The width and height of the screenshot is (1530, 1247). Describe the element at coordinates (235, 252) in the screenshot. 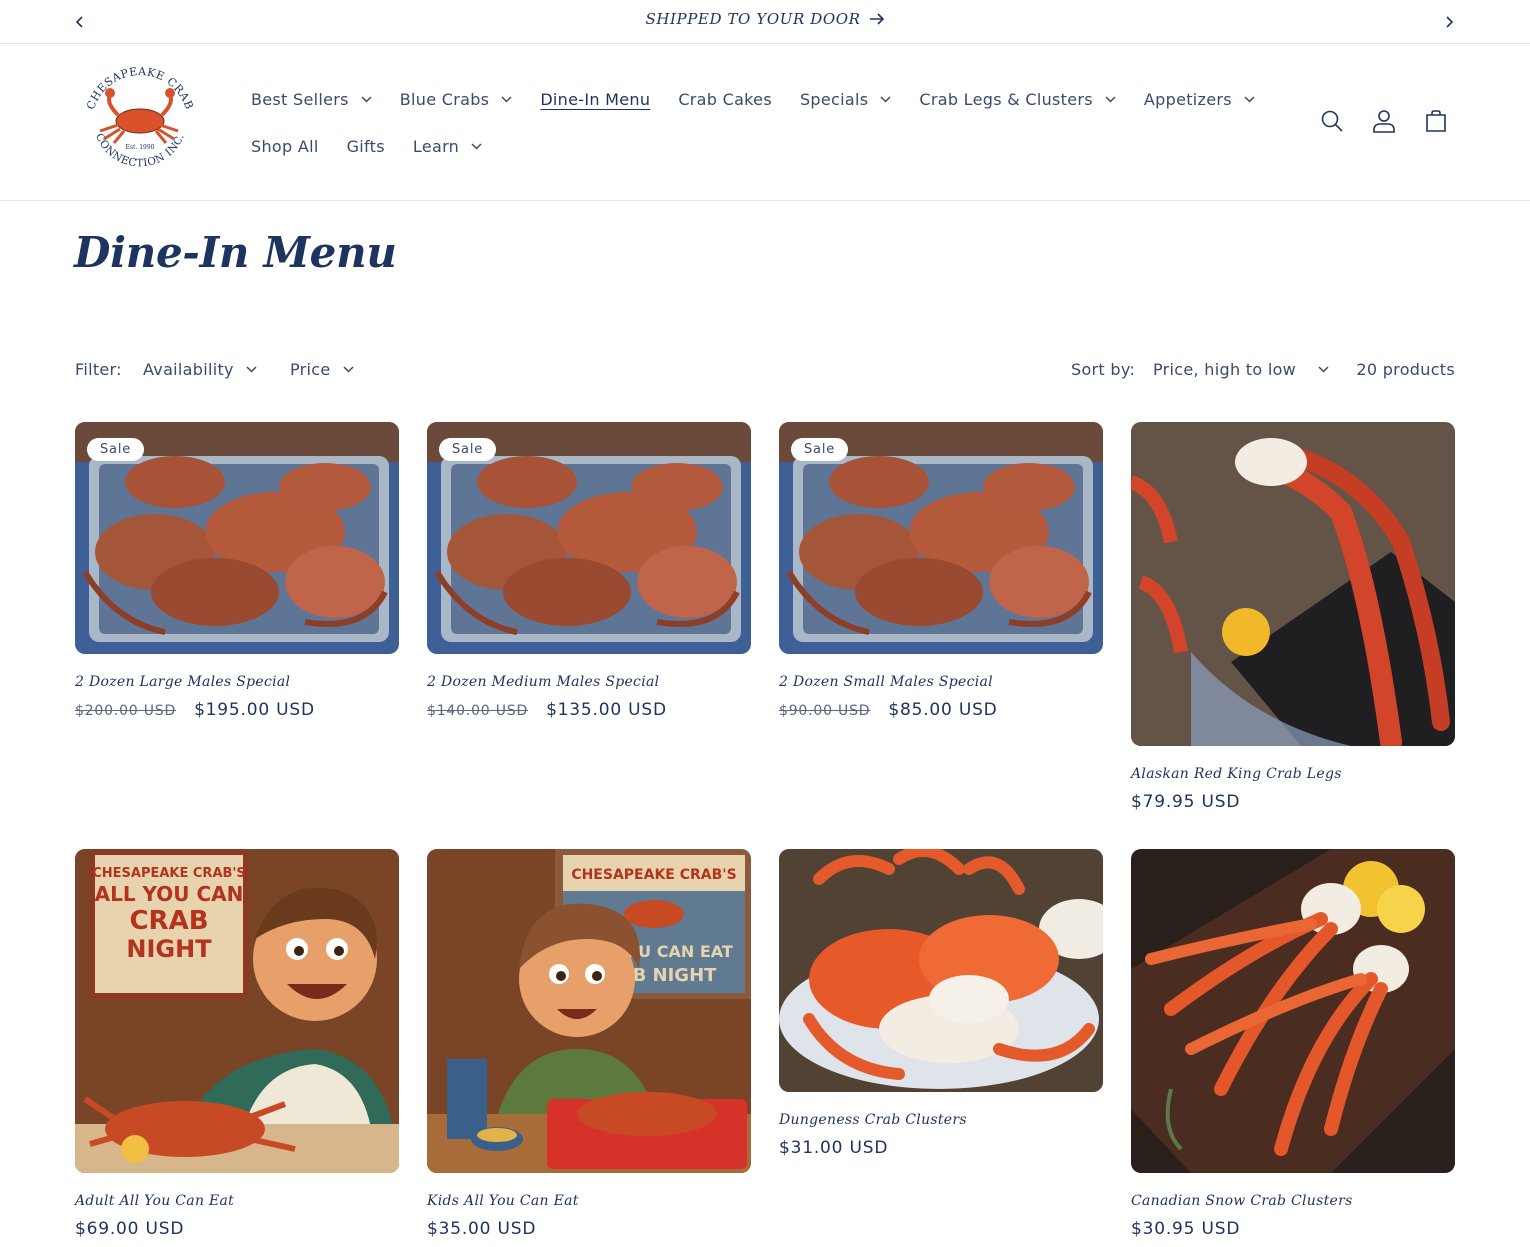

I see `page-title: Dine-In Menu` at that location.